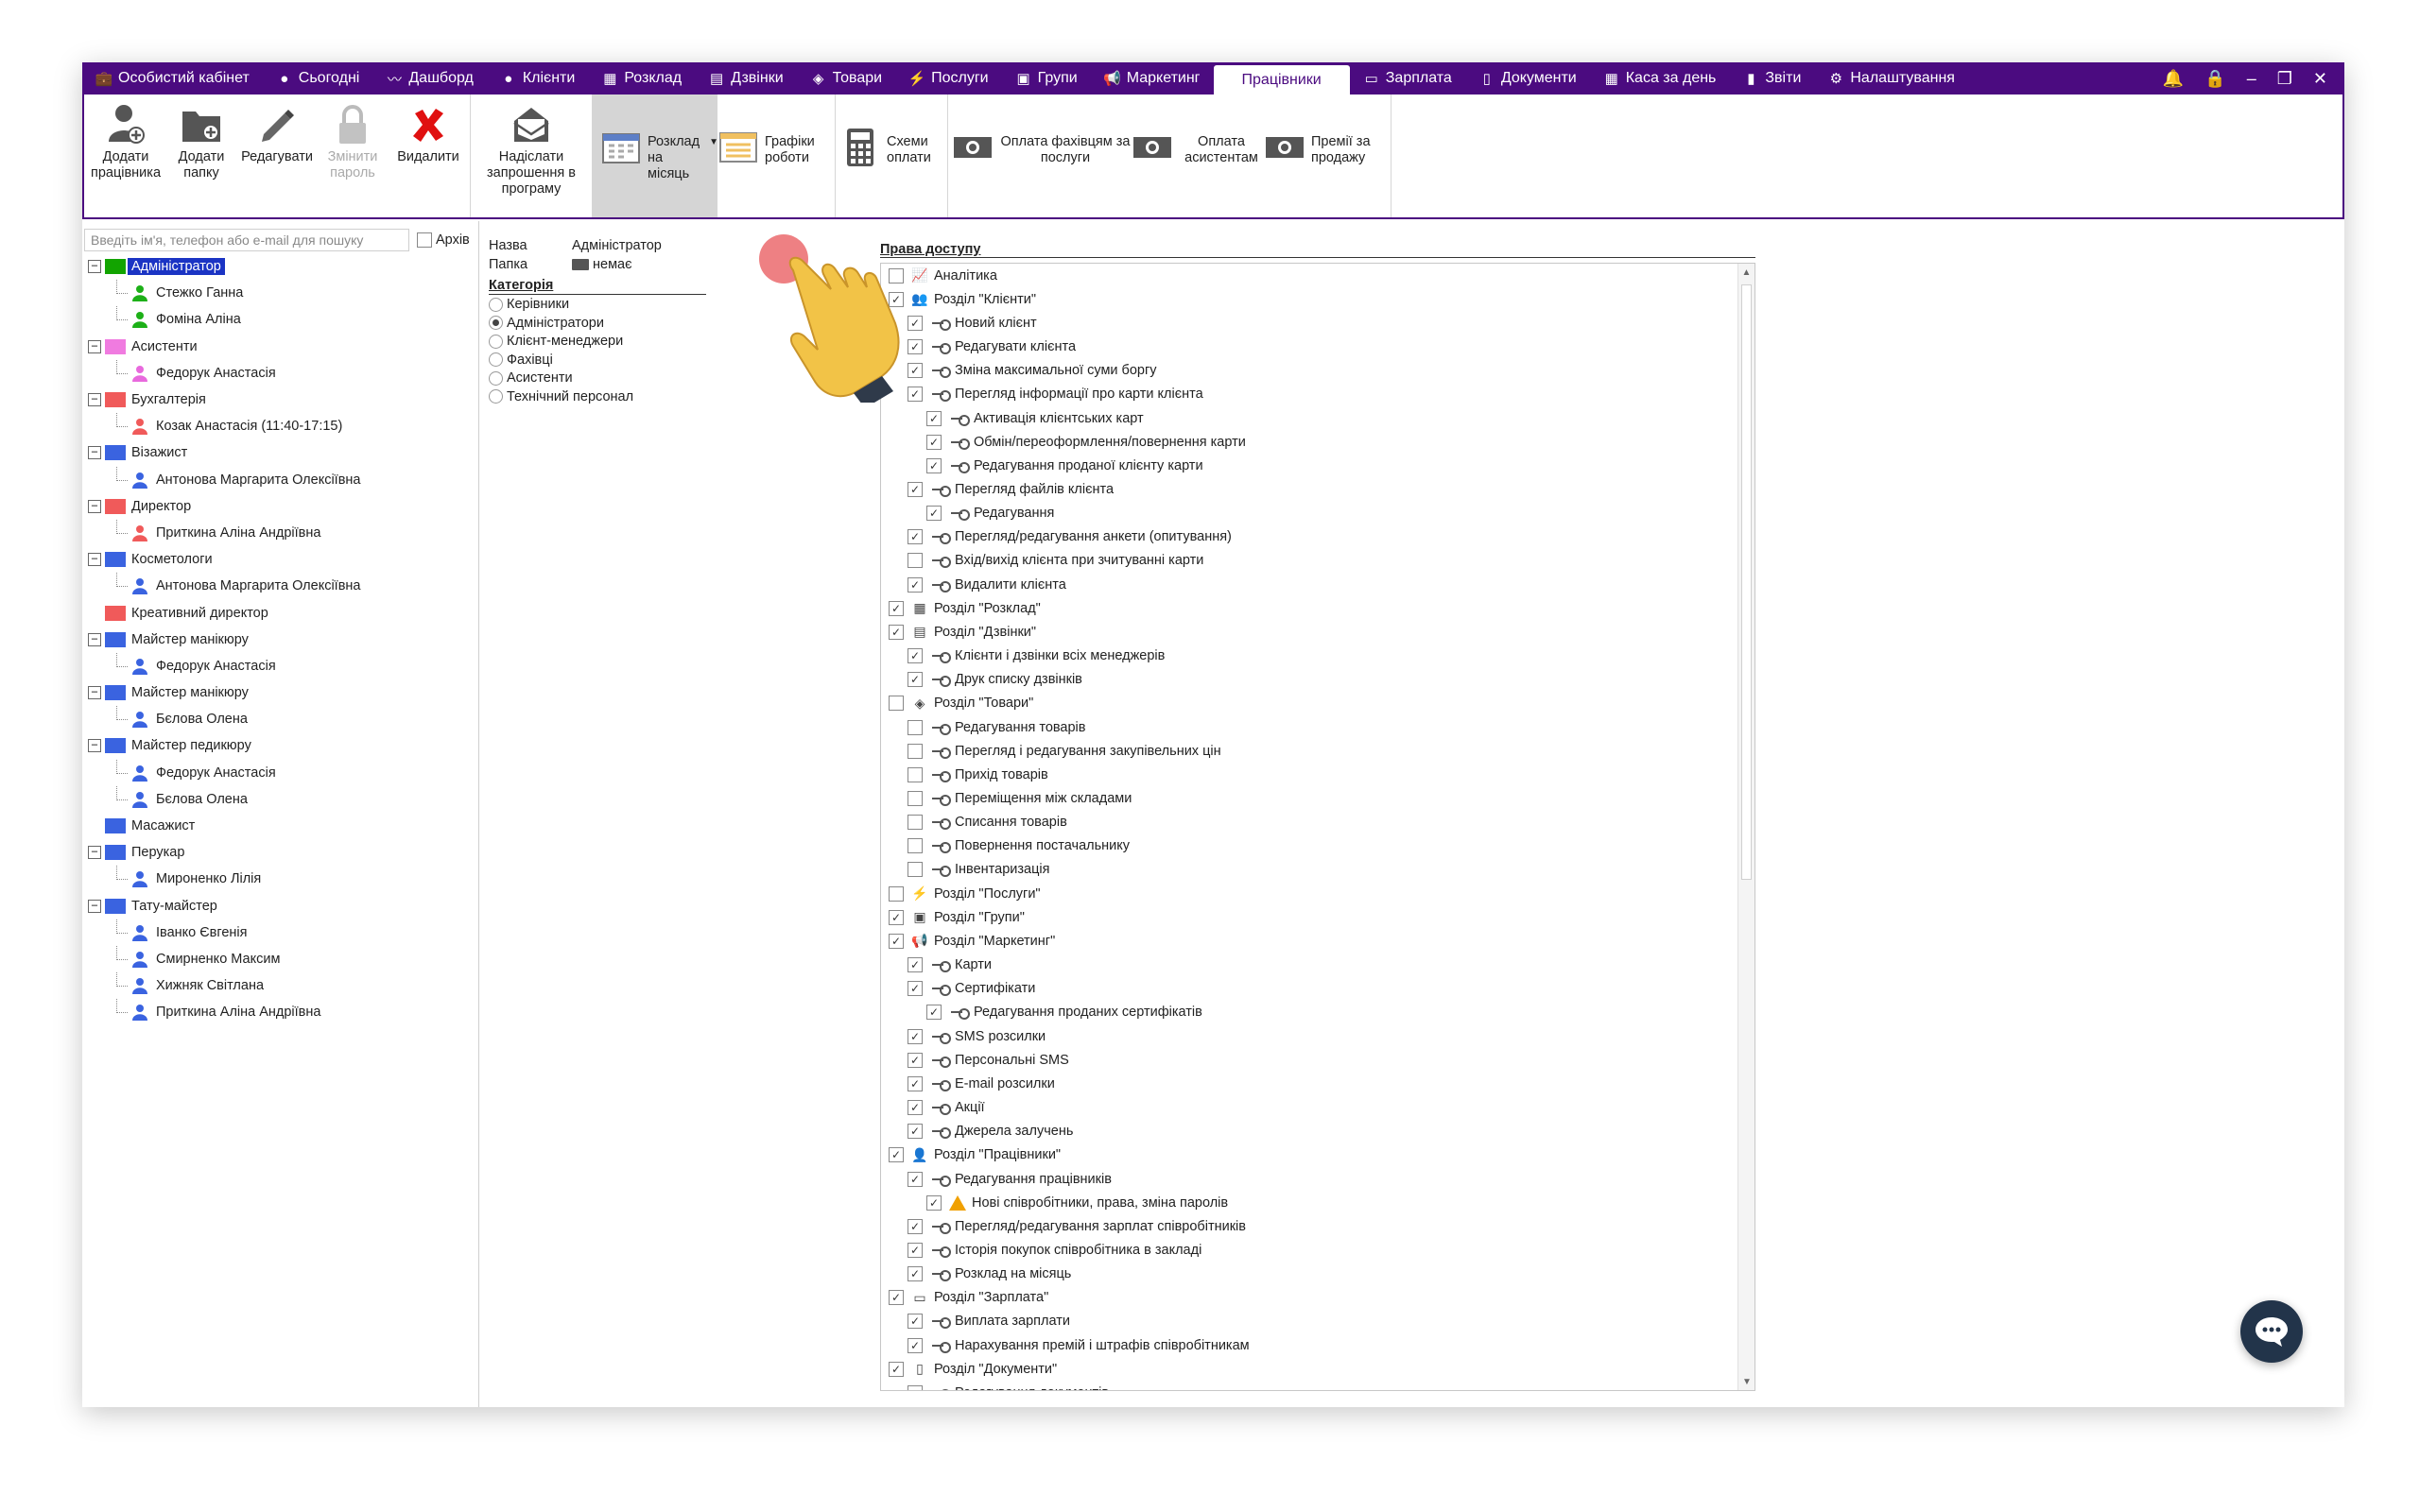 The image size is (2420, 1512). What do you see at coordinates (280, 400) in the screenshot?
I see `tree-folder-item: − Бухгалтерія` at bounding box center [280, 400].